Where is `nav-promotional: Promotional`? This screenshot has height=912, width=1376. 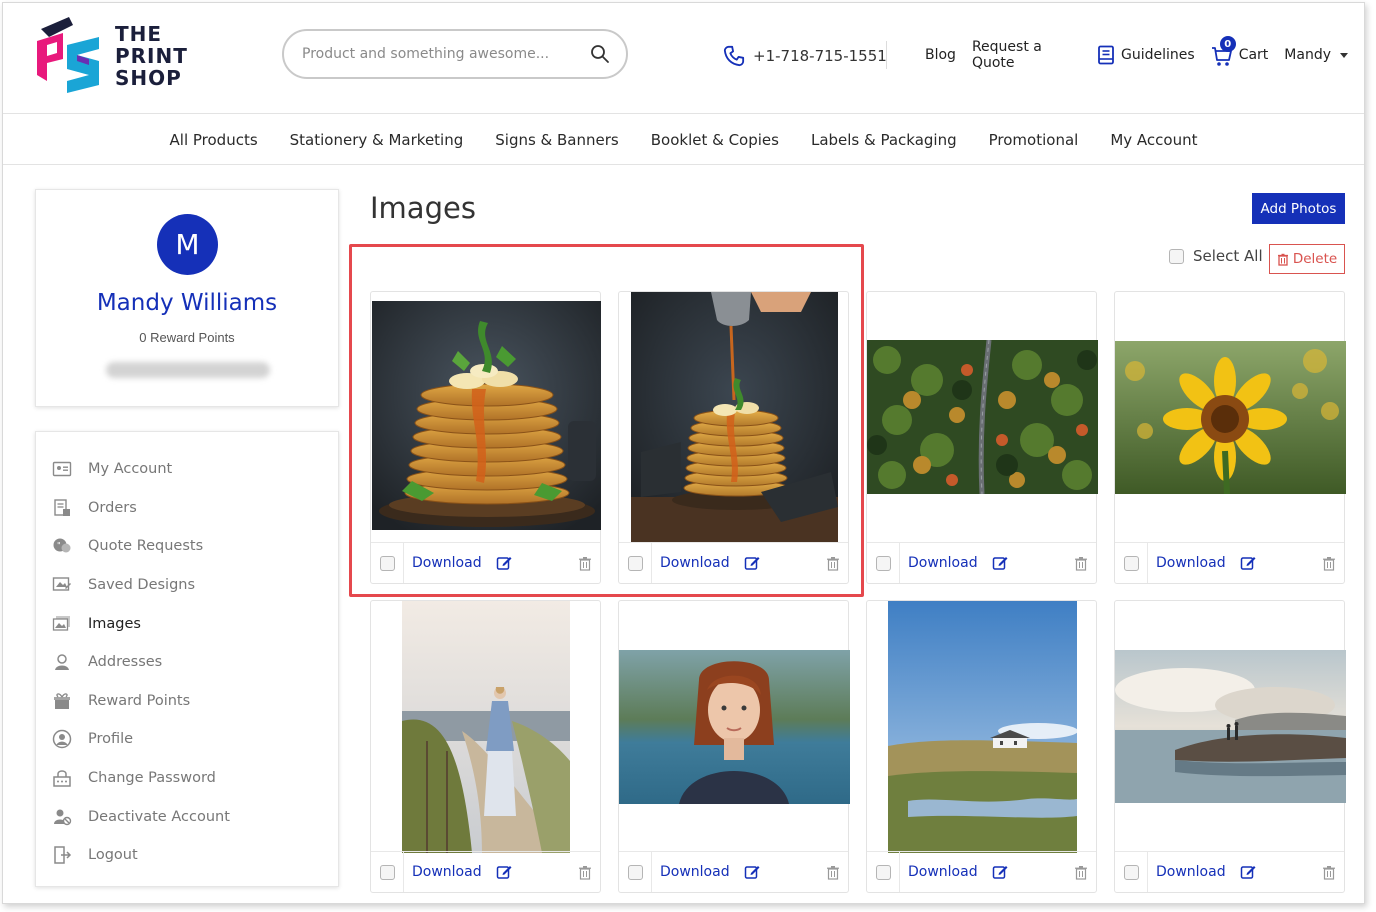 nav-promotional: Promotional is located at coordinates (1034, 140).